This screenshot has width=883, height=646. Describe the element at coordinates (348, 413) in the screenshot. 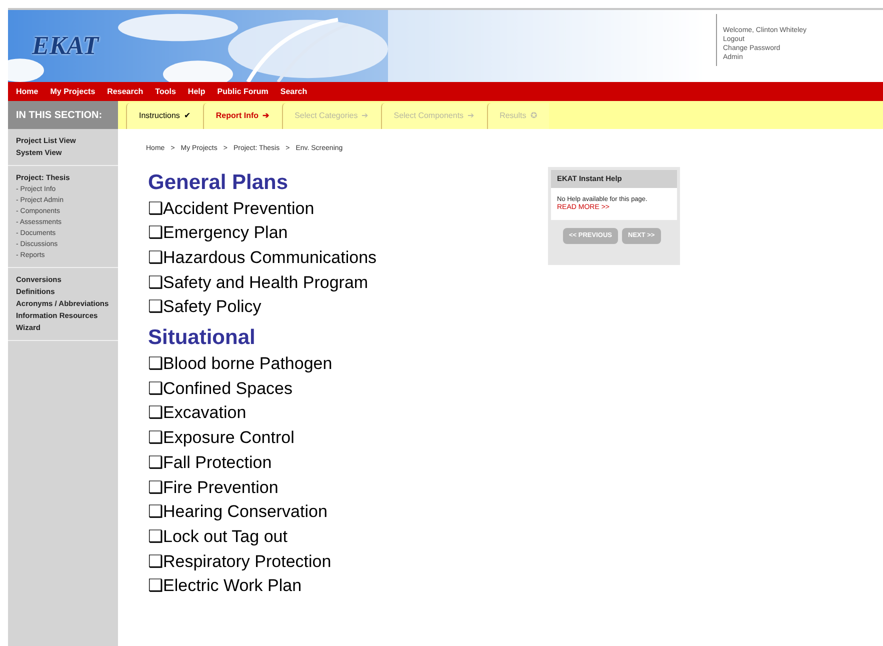

I see `checklist-item: ❑Excavation` at that location.